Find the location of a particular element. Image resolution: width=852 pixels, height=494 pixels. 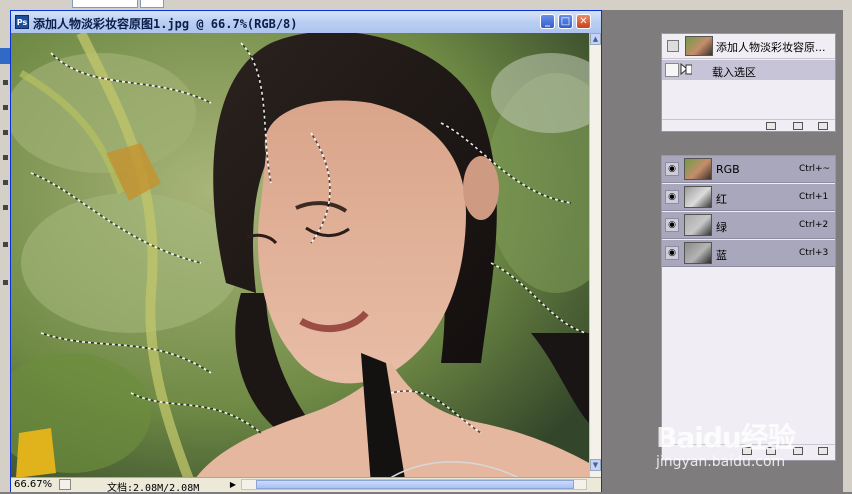

status-info-icon is located at coordinates (65, 484).